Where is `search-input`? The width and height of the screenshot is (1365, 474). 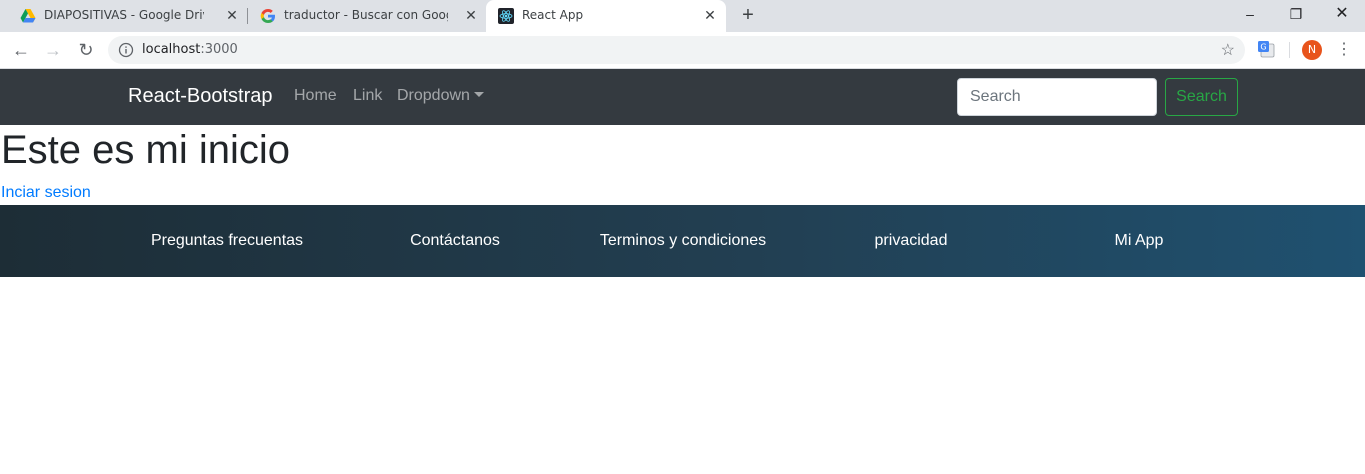
search-input is located at coordinates (1057, 97).